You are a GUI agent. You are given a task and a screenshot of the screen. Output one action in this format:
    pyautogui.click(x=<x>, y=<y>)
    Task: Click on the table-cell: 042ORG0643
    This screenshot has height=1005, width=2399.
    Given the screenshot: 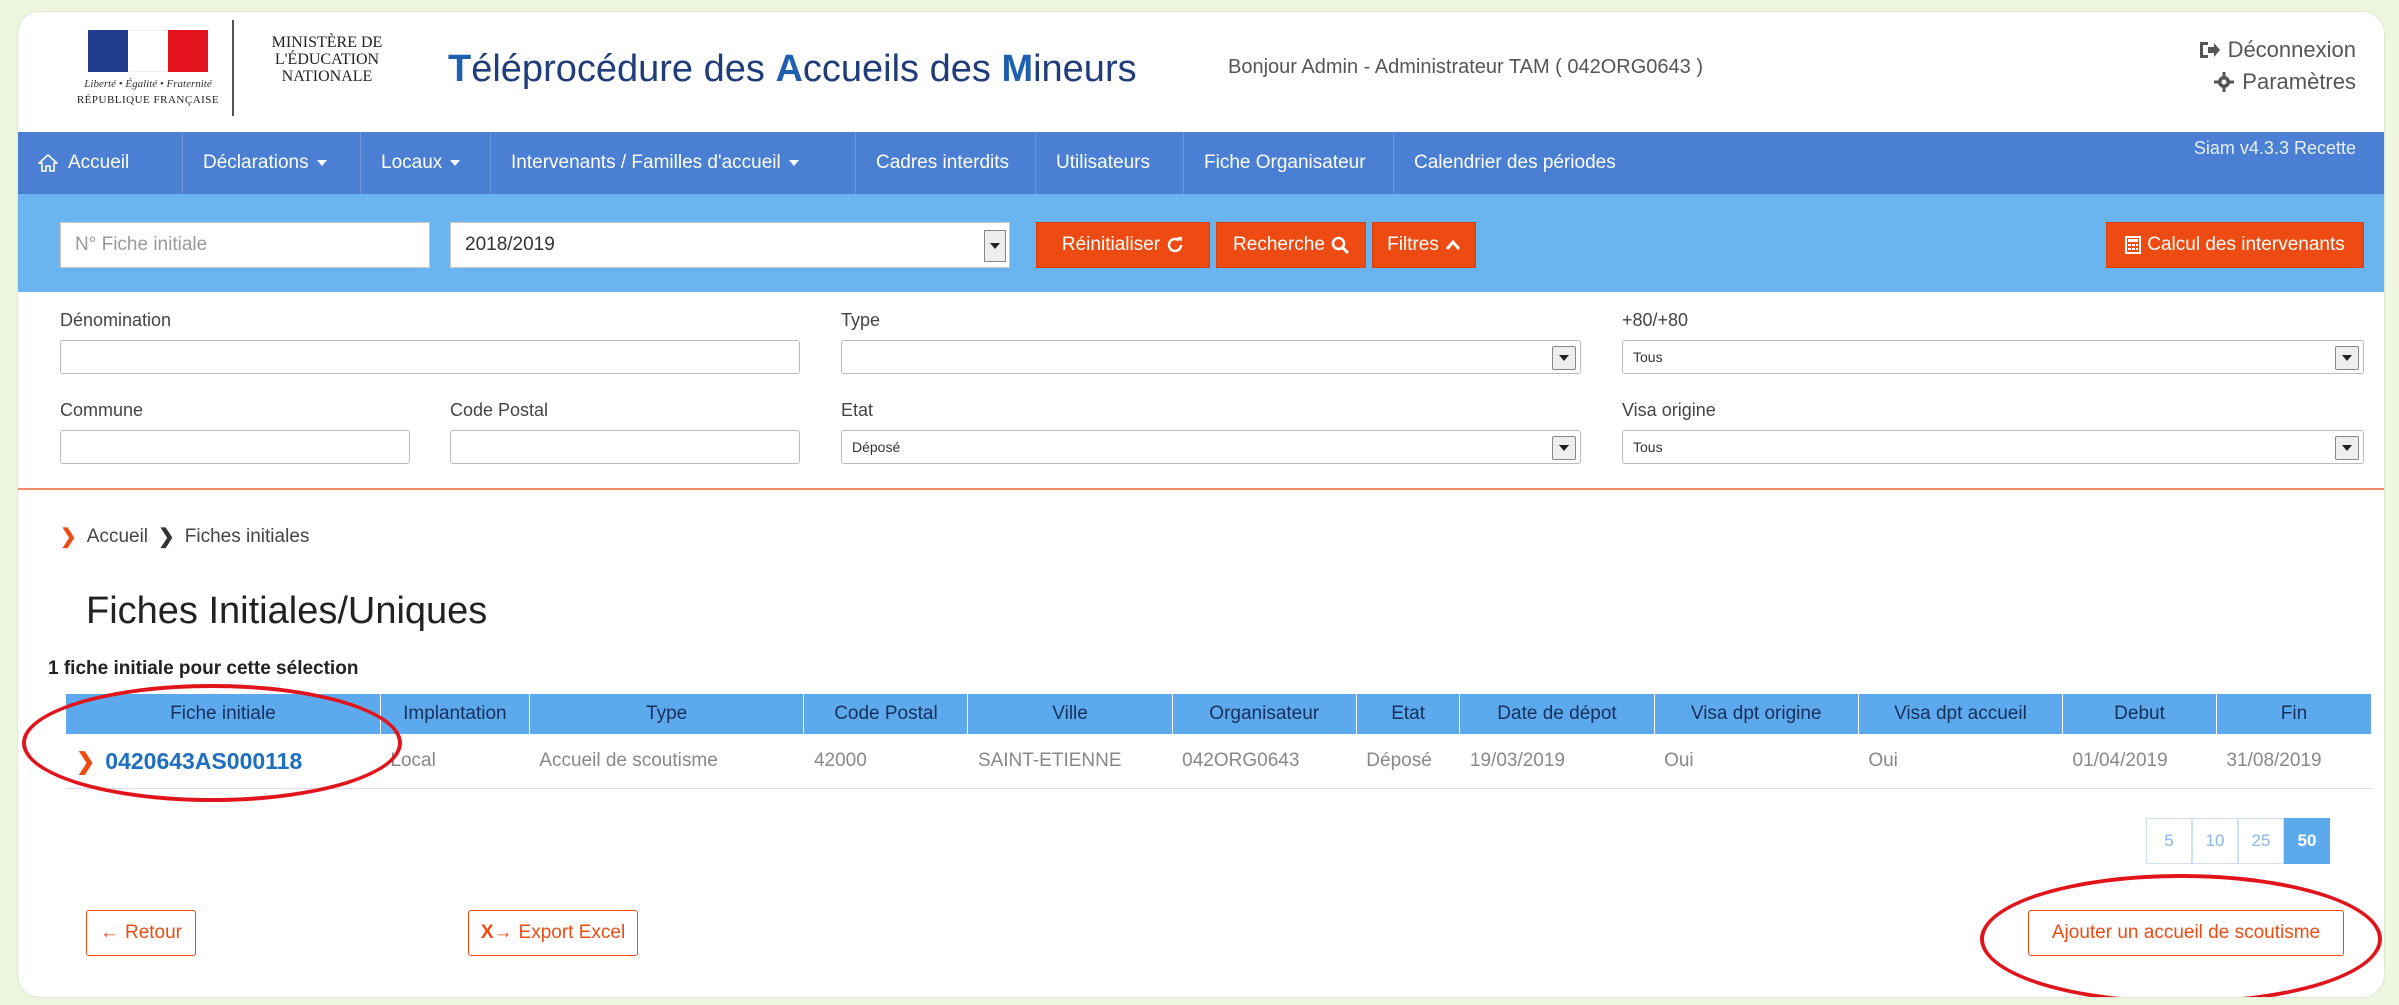 What is the action you would take?
    pyautogui.click(x=1264, y=761)
    